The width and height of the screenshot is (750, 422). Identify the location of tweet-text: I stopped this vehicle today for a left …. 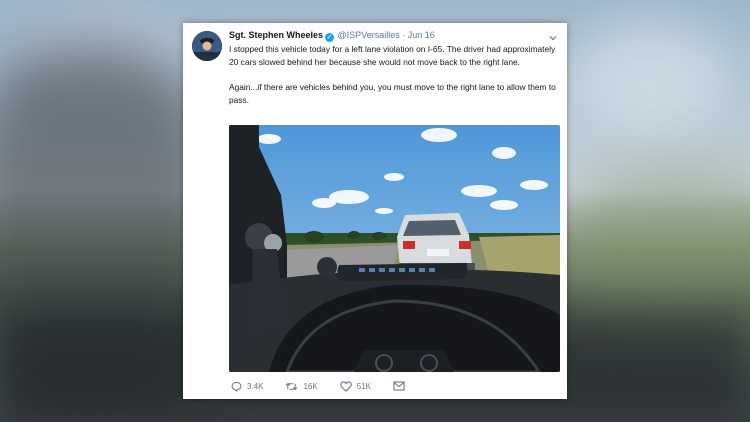
(394, 81).